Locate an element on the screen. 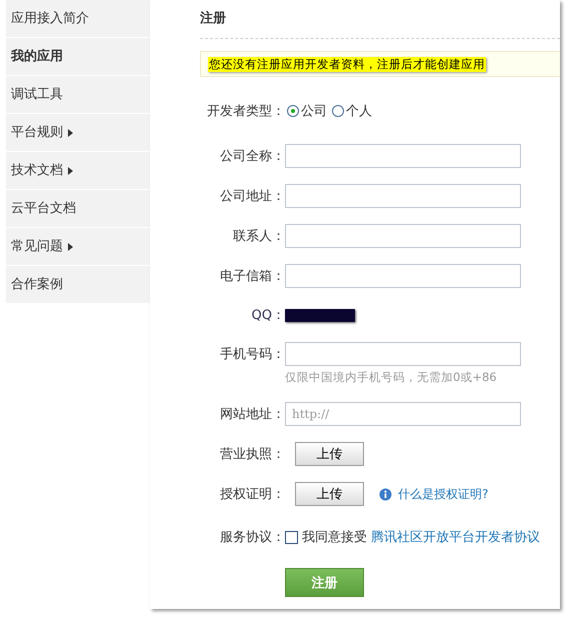 This screenshot has height=617, width=567. radio-label: 个人 is located at coordinates (359, 111).